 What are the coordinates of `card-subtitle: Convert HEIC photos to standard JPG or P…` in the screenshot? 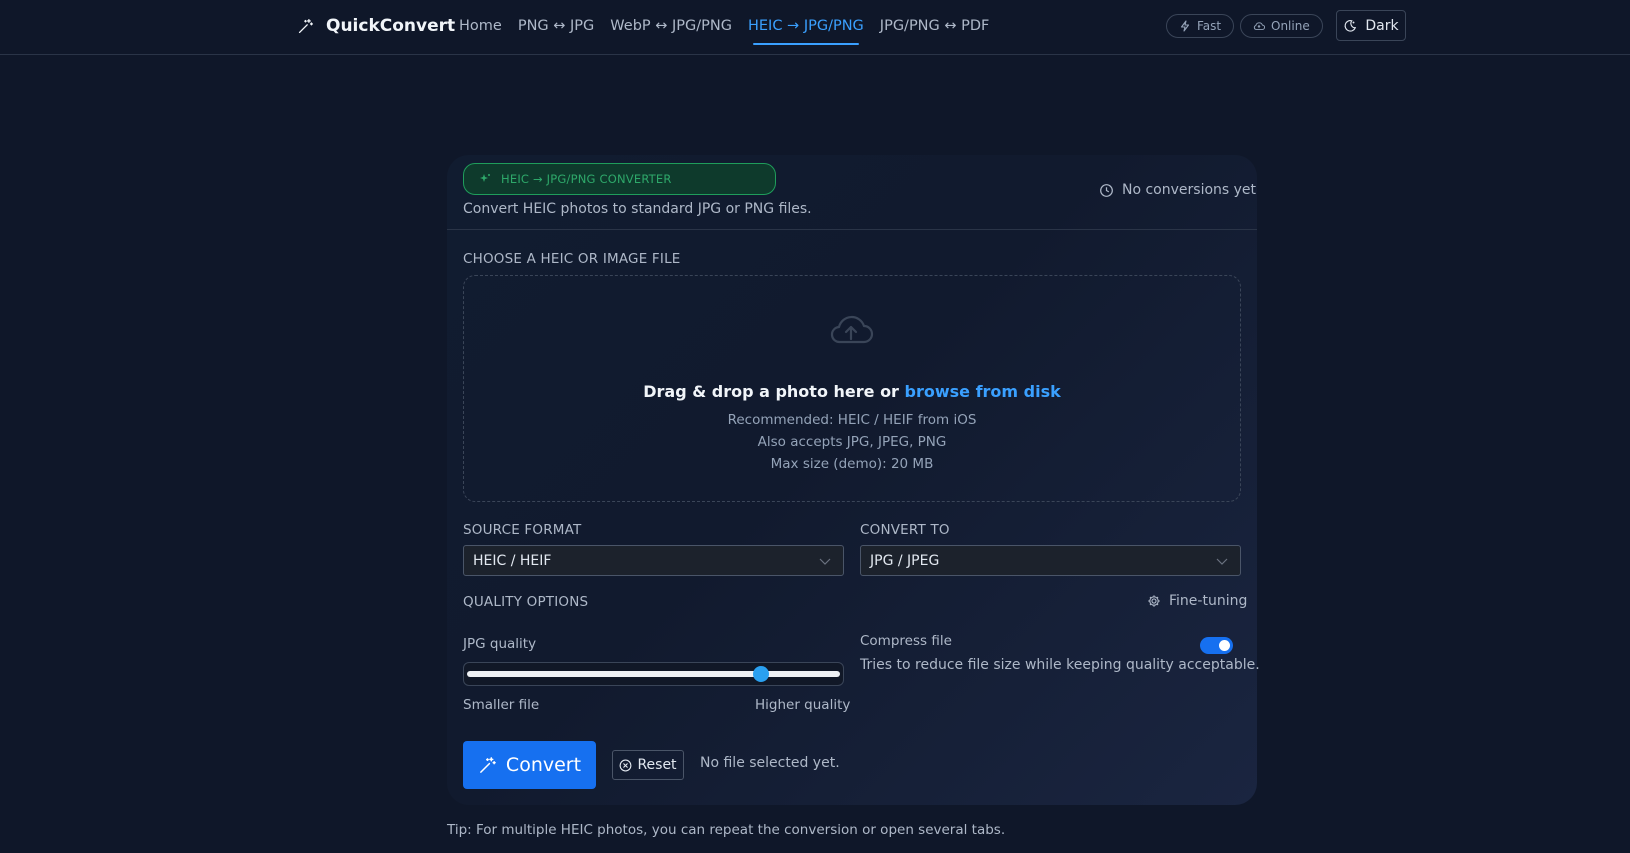 It's located at (637, 209).